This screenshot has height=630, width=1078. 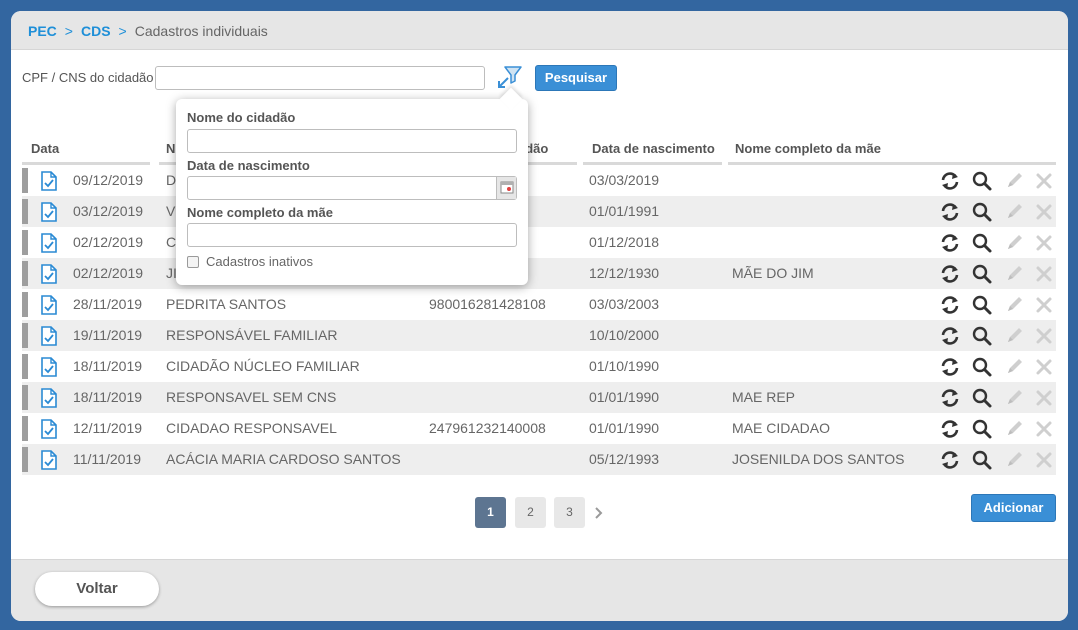 What do you see at coordinates (352, 235) in the screenshot?
I see `nome-mae-input` at bounding box center [352, 235].